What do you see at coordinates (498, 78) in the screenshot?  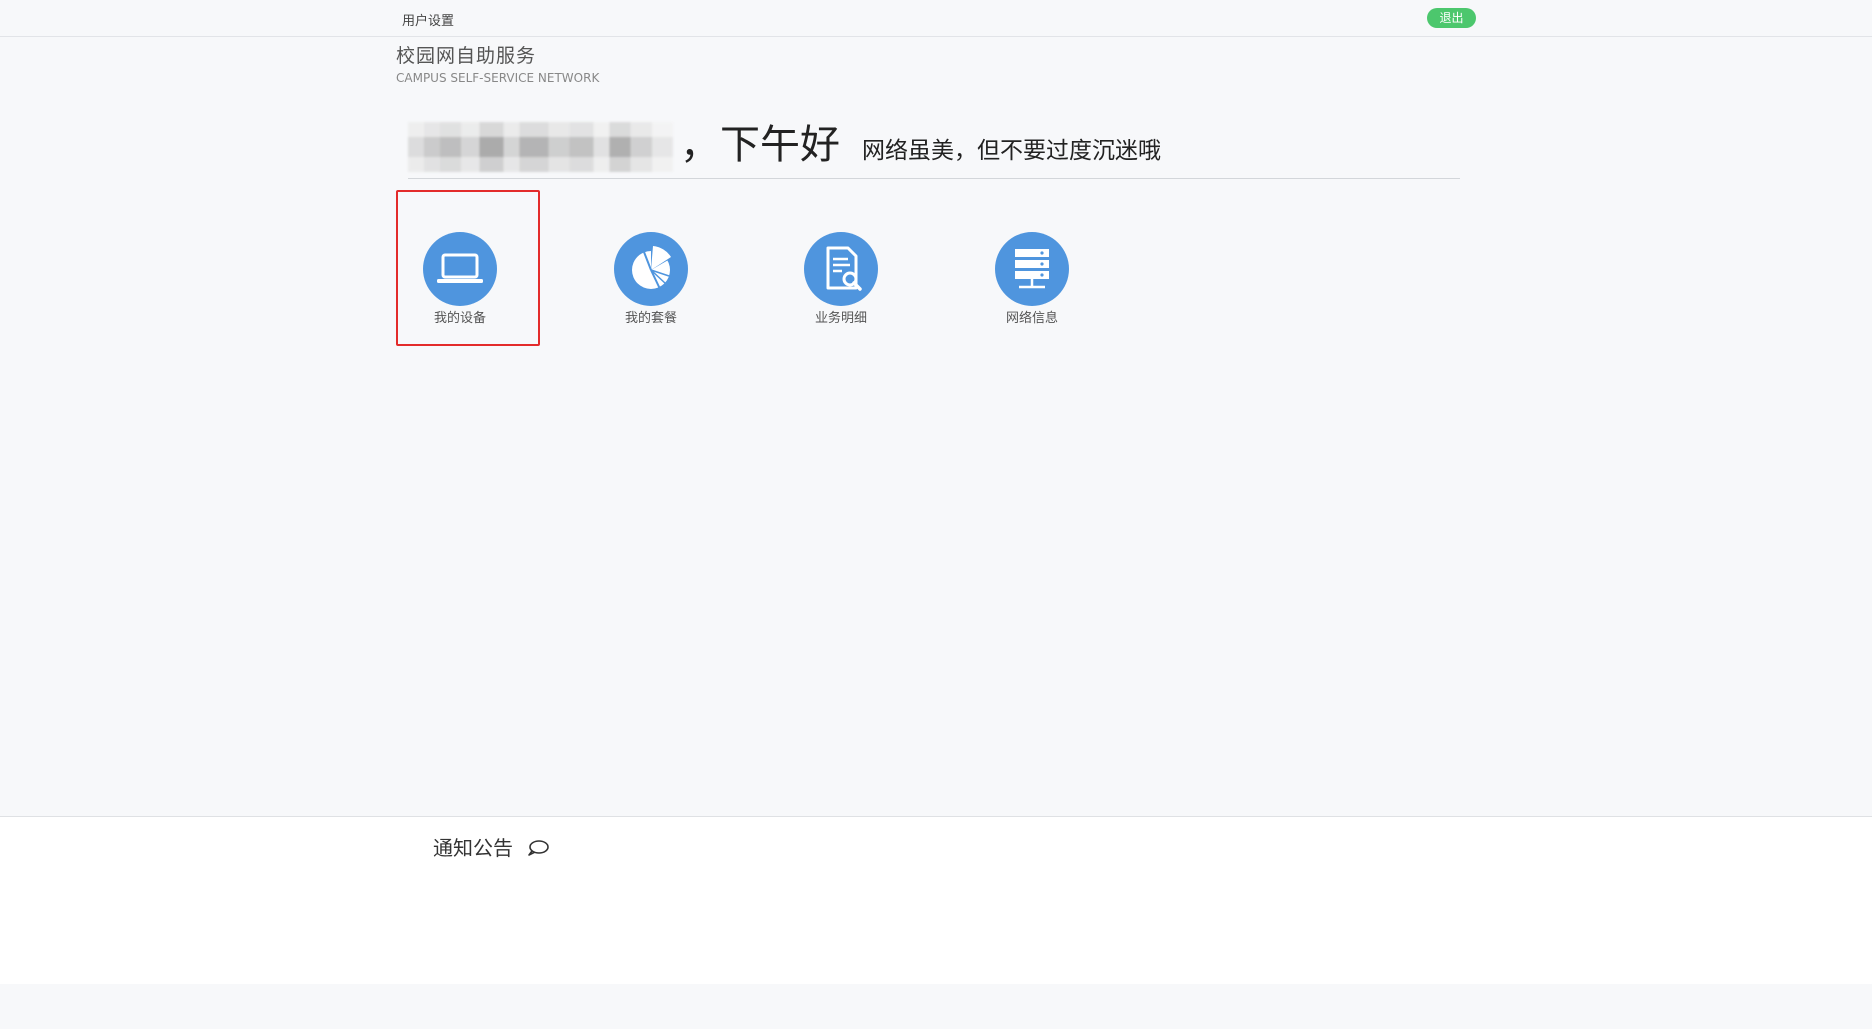 I see `brand-subtitle: CAMPUS SELF-SERVICE NETWORK` at bounding box center [498, 78].